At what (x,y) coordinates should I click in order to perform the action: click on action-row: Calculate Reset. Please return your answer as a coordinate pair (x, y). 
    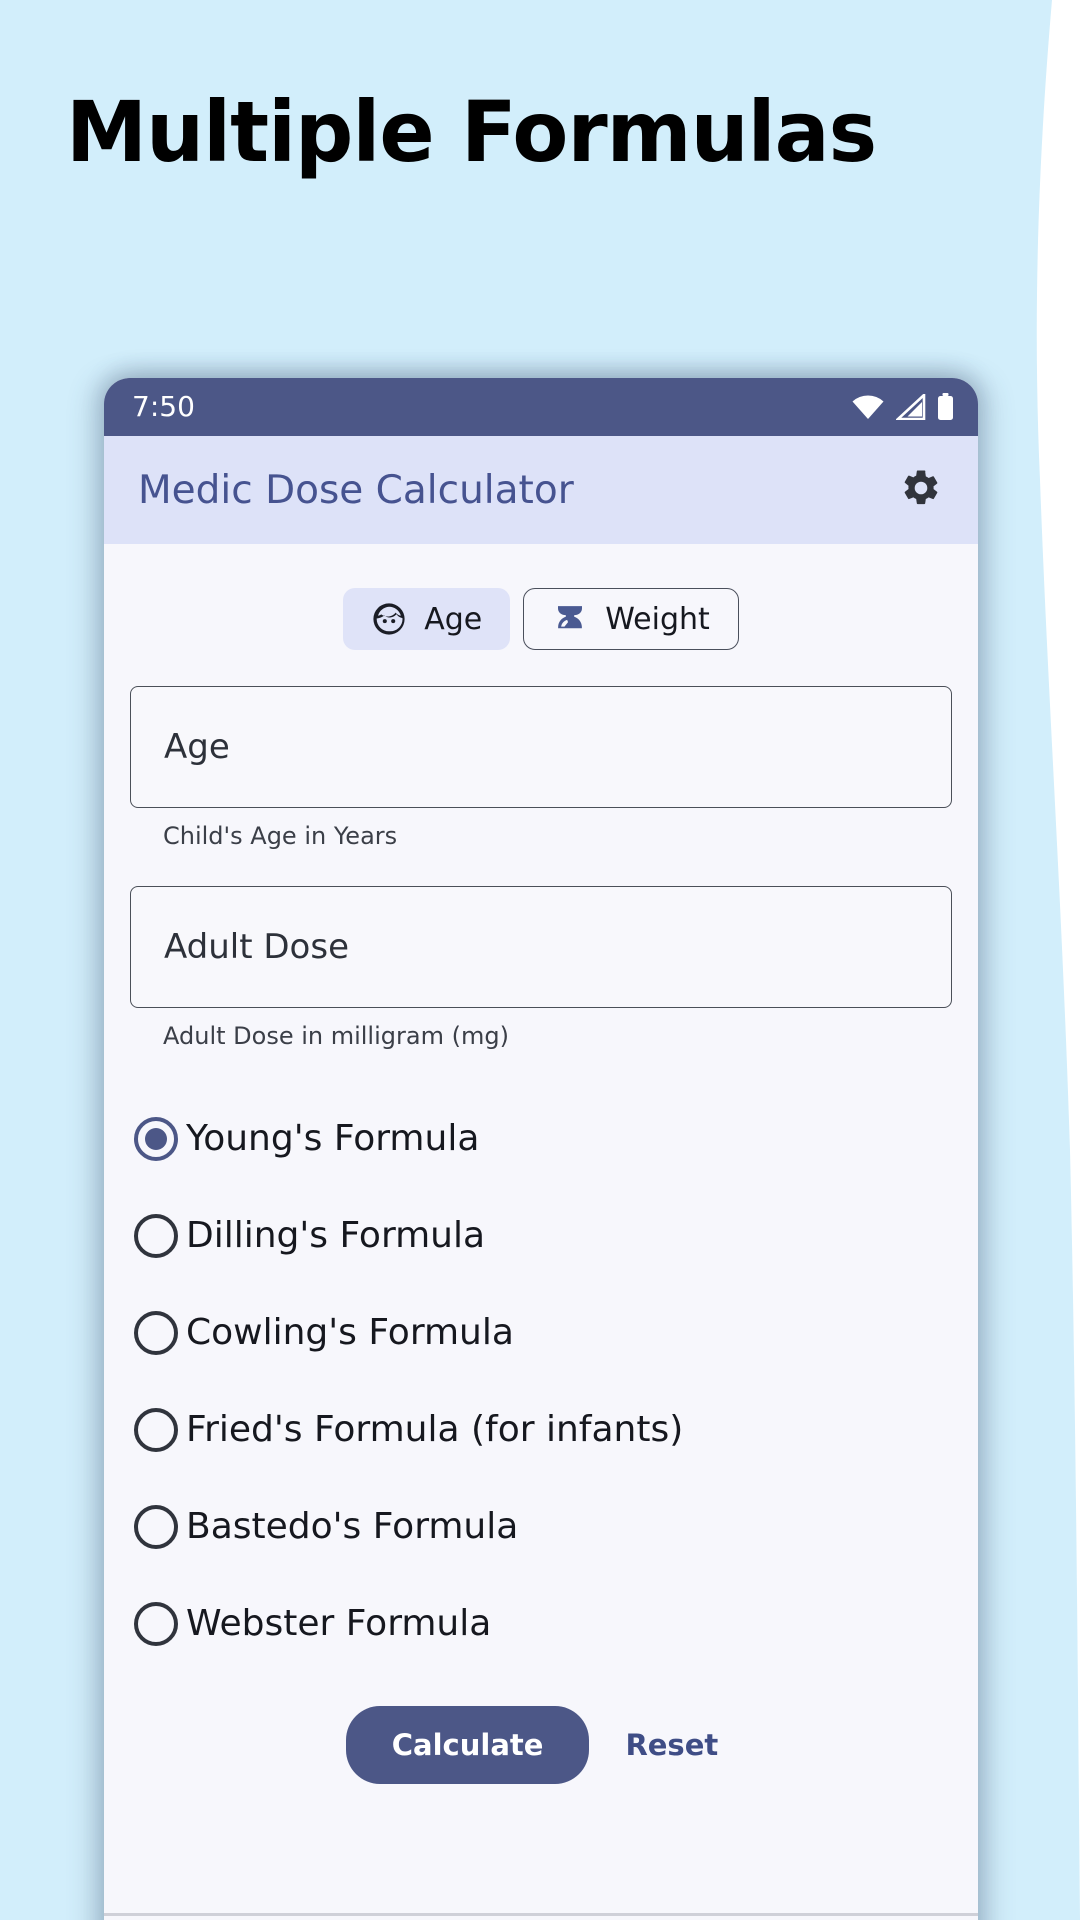
    Looking at the image, I should click on (541, 1745).